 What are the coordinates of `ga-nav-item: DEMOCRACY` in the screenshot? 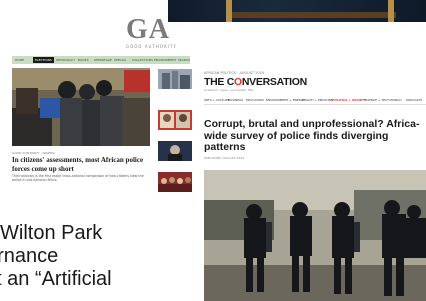 It's located at (65, 60).